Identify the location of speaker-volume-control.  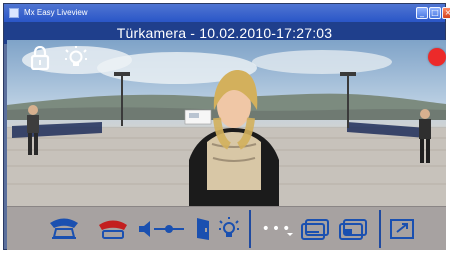
(161, 229).